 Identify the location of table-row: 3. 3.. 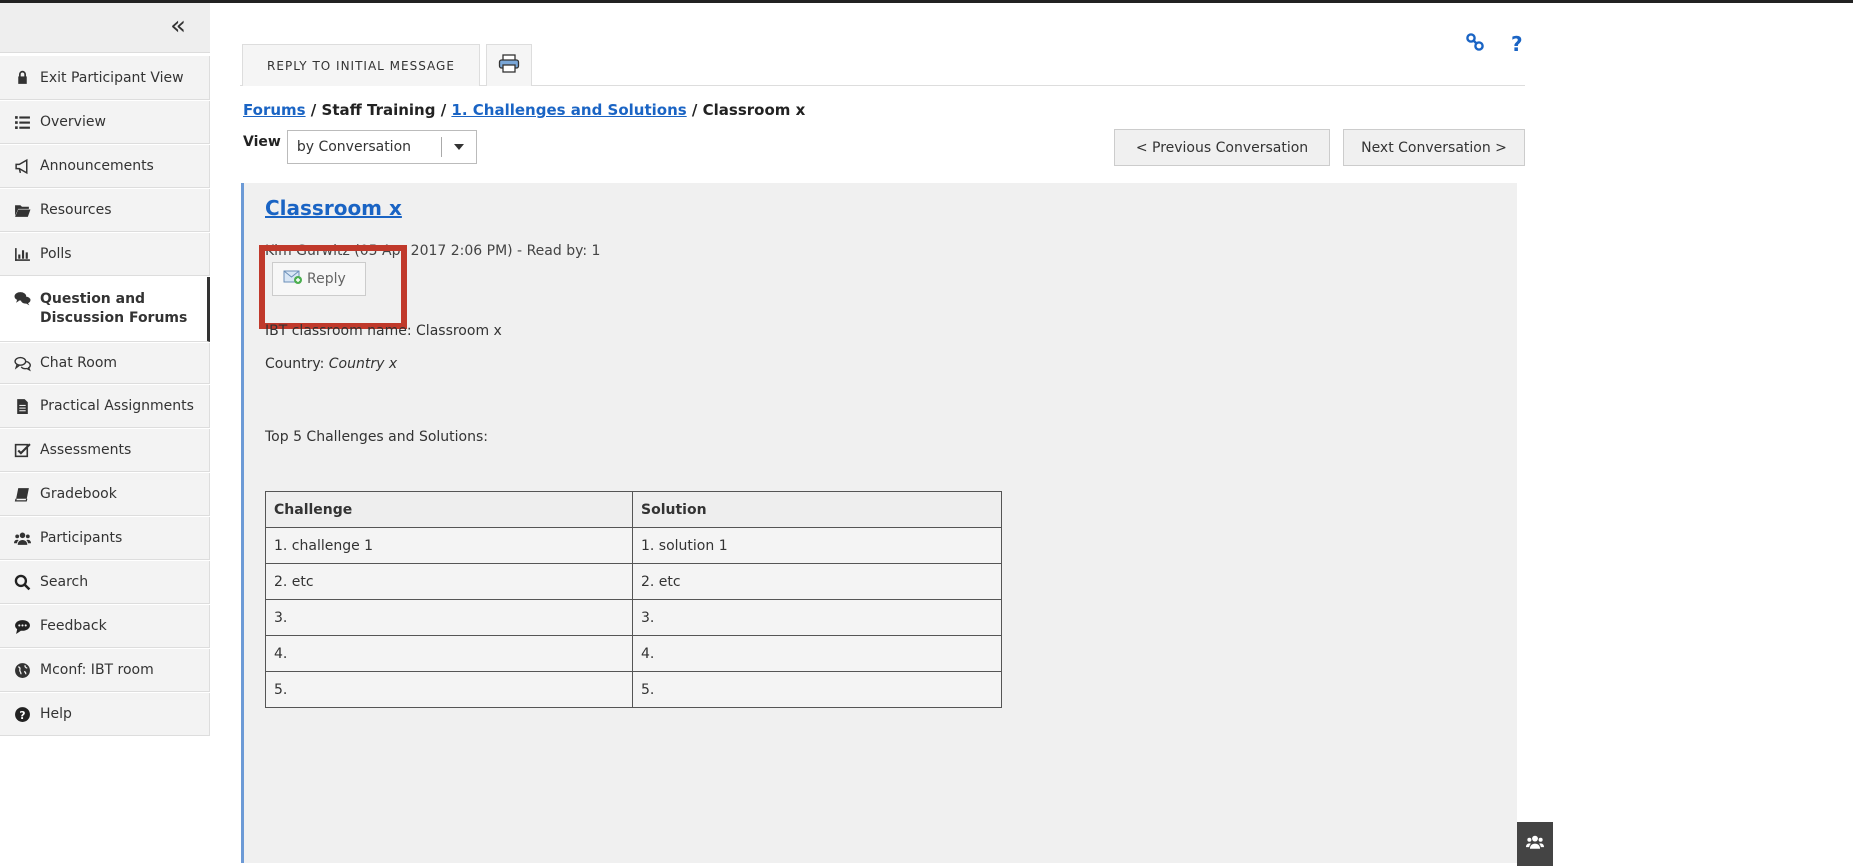
(633, 617).